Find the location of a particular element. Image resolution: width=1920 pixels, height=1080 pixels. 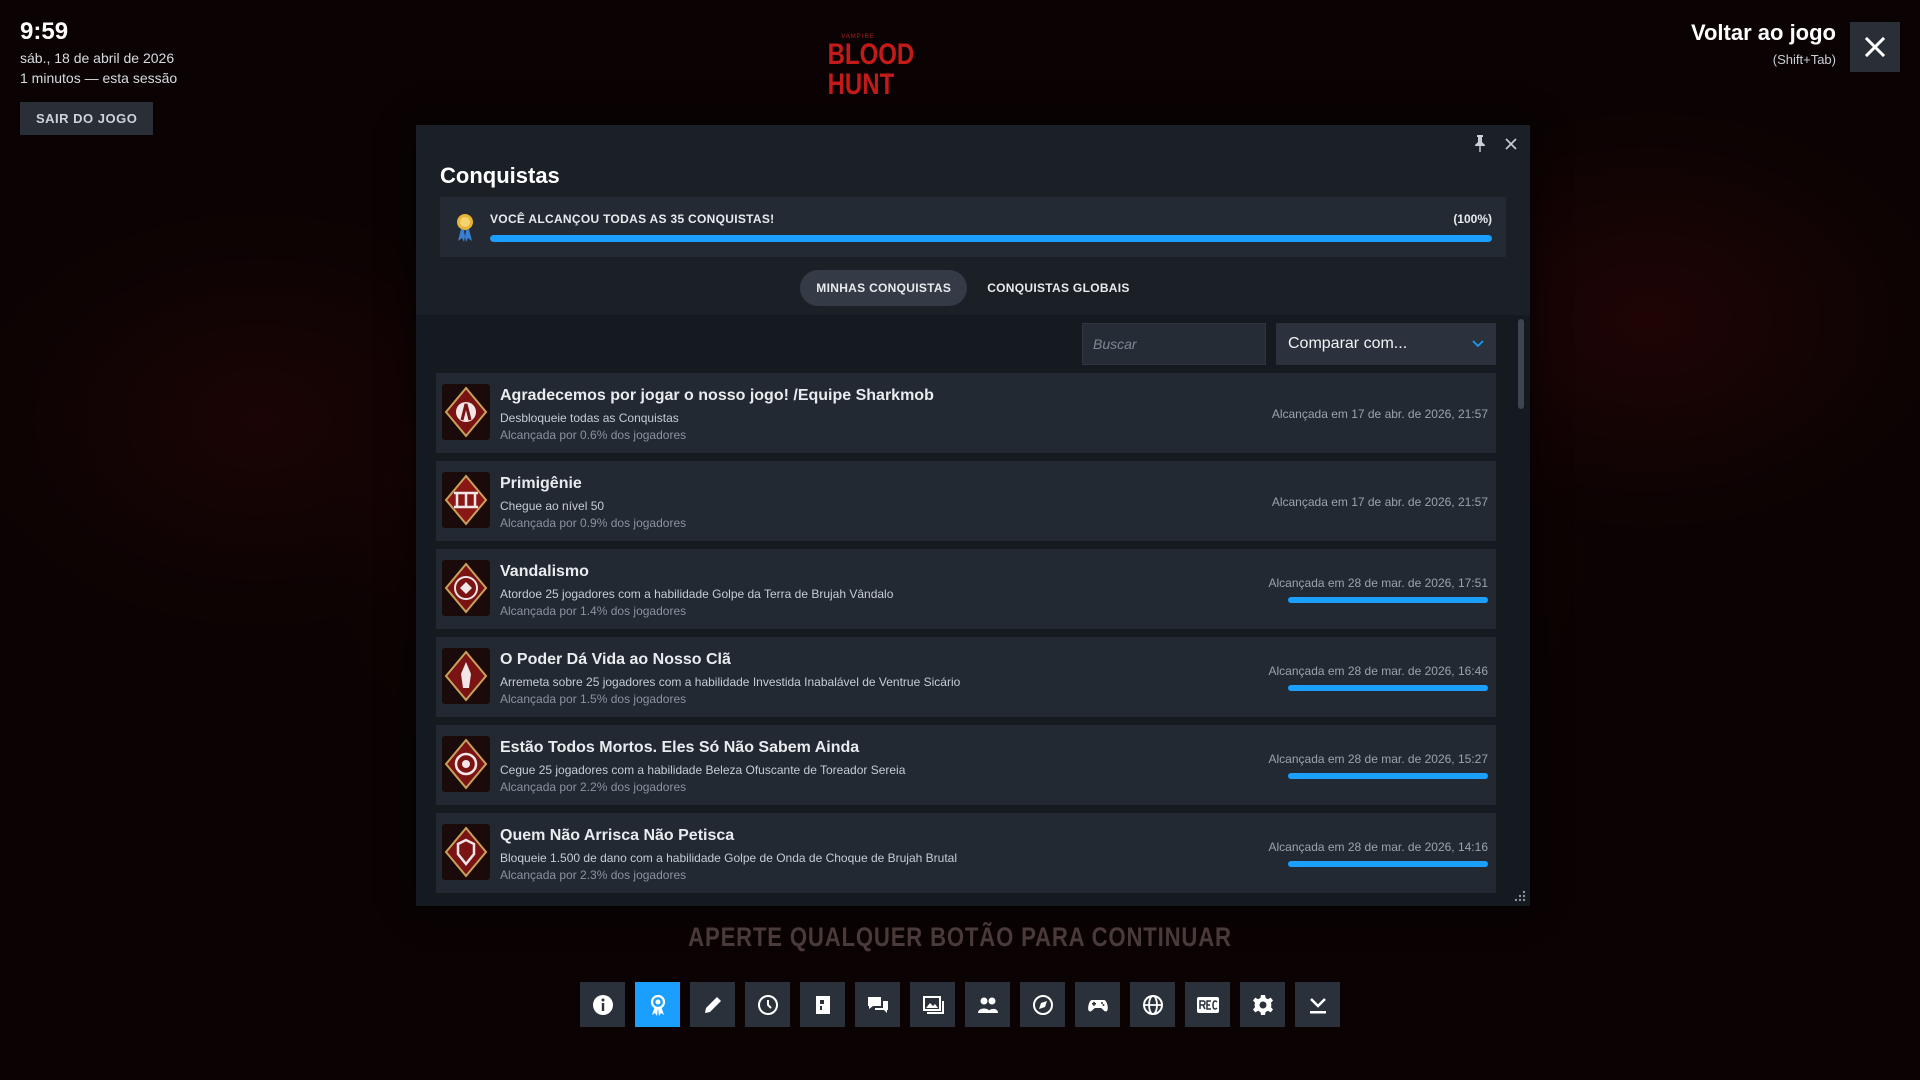

achievement-name: O Poder Dá Vida ao Nosso Clã is located at coordinates (615, 659).